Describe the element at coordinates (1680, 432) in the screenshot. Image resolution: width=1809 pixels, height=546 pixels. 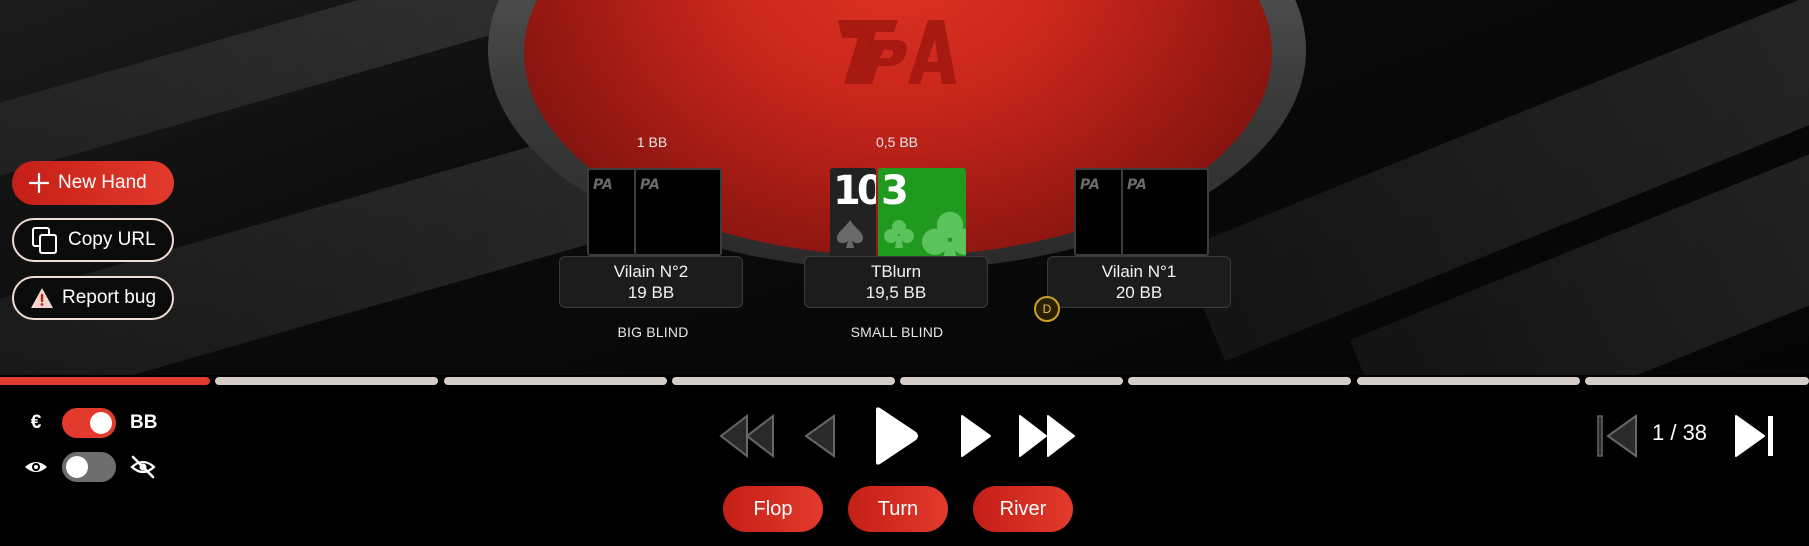
I see `step-counter: 1 / 38` at that location.